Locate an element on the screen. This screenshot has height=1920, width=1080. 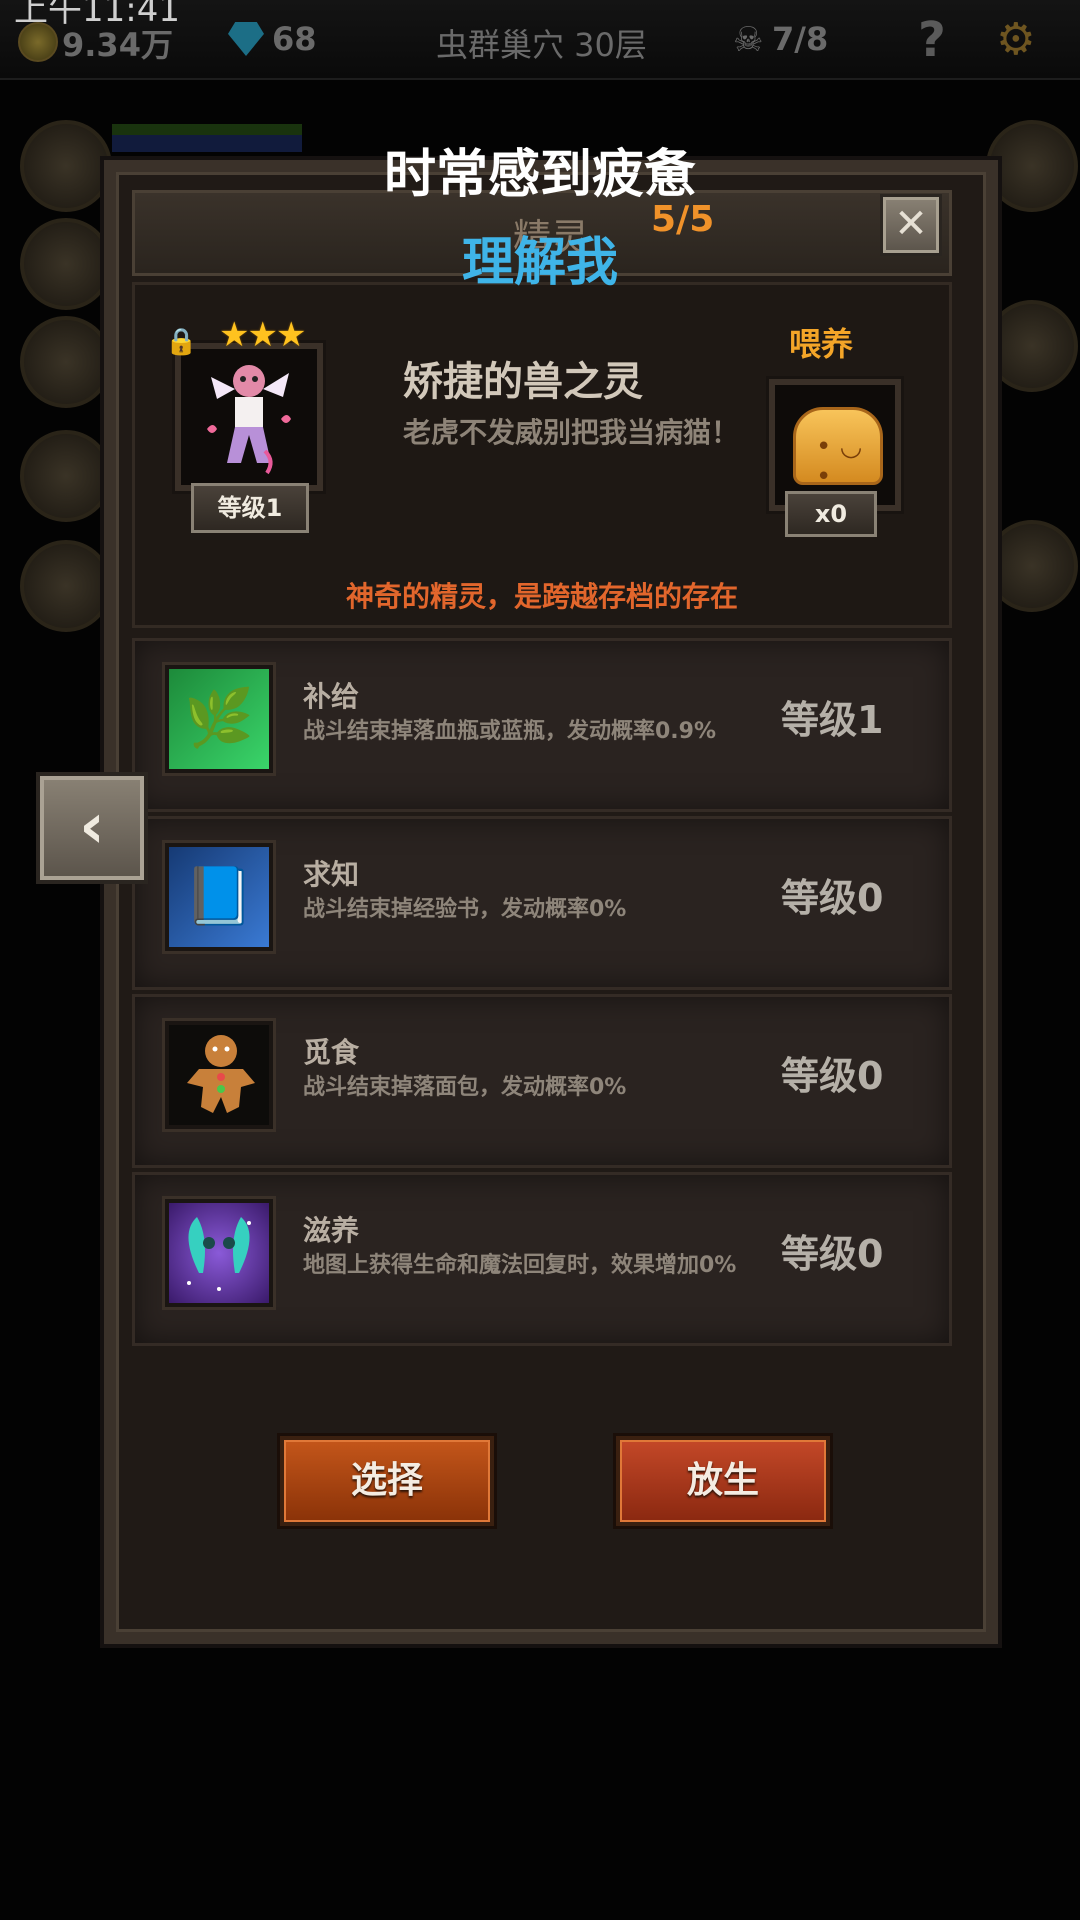
fairy-icon is located at coordinates (219, 1253).